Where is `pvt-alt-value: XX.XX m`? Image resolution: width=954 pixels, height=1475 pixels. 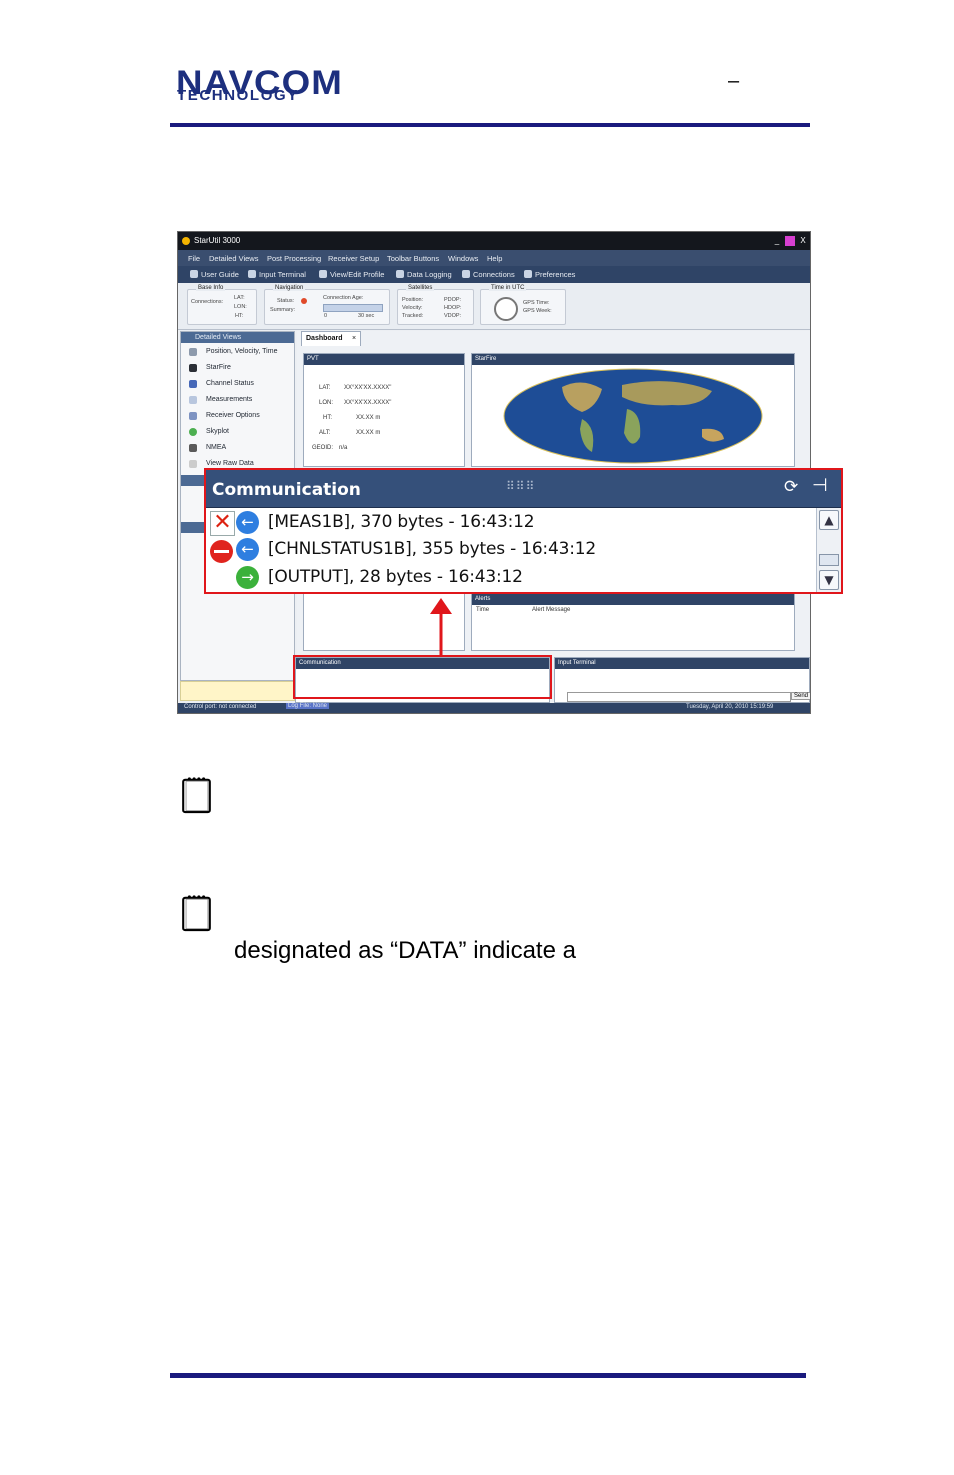 pvt-alt-value: XX.XX m is located at coordinates (368, 433).